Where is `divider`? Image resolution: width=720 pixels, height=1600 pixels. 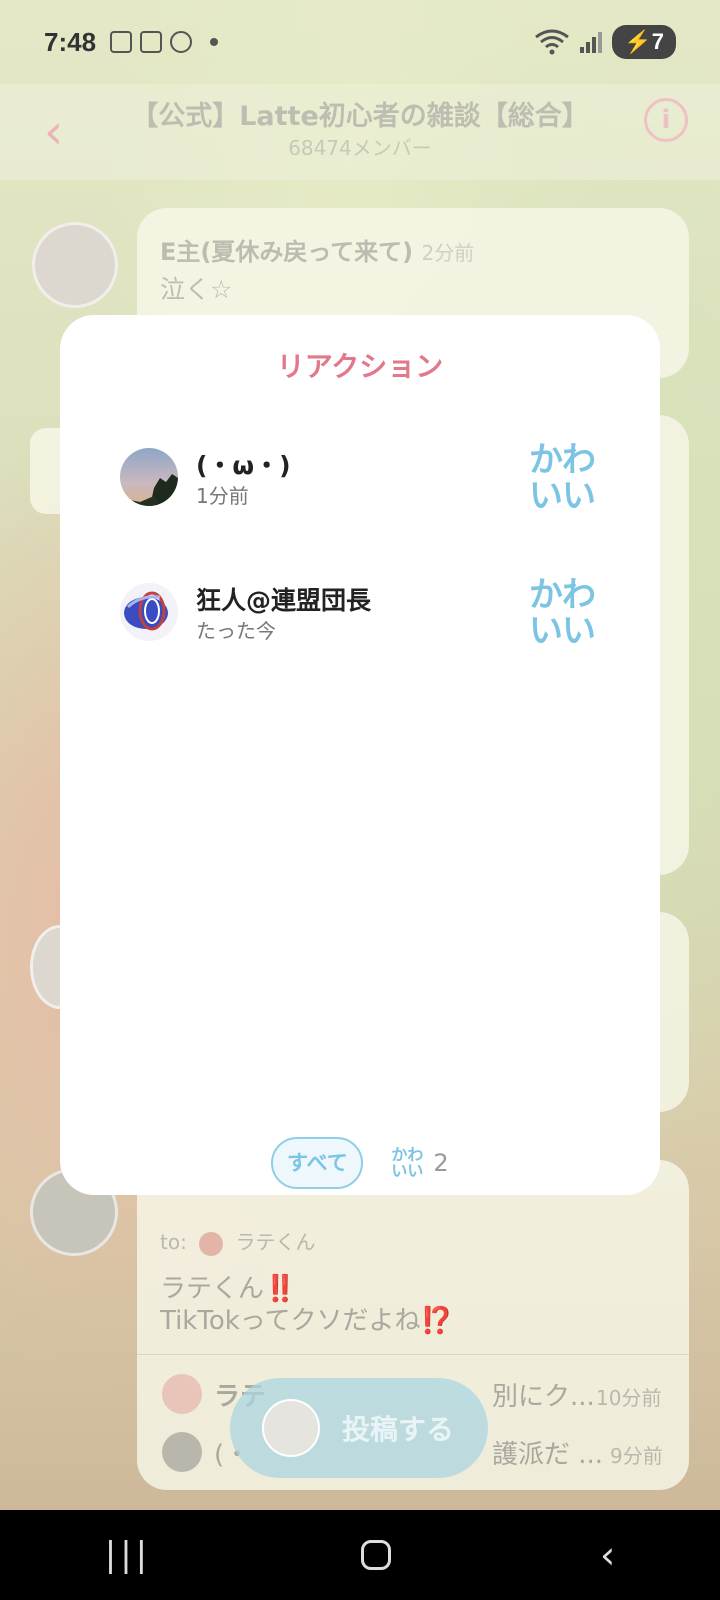
divider is located at coordinates (413, 1354).